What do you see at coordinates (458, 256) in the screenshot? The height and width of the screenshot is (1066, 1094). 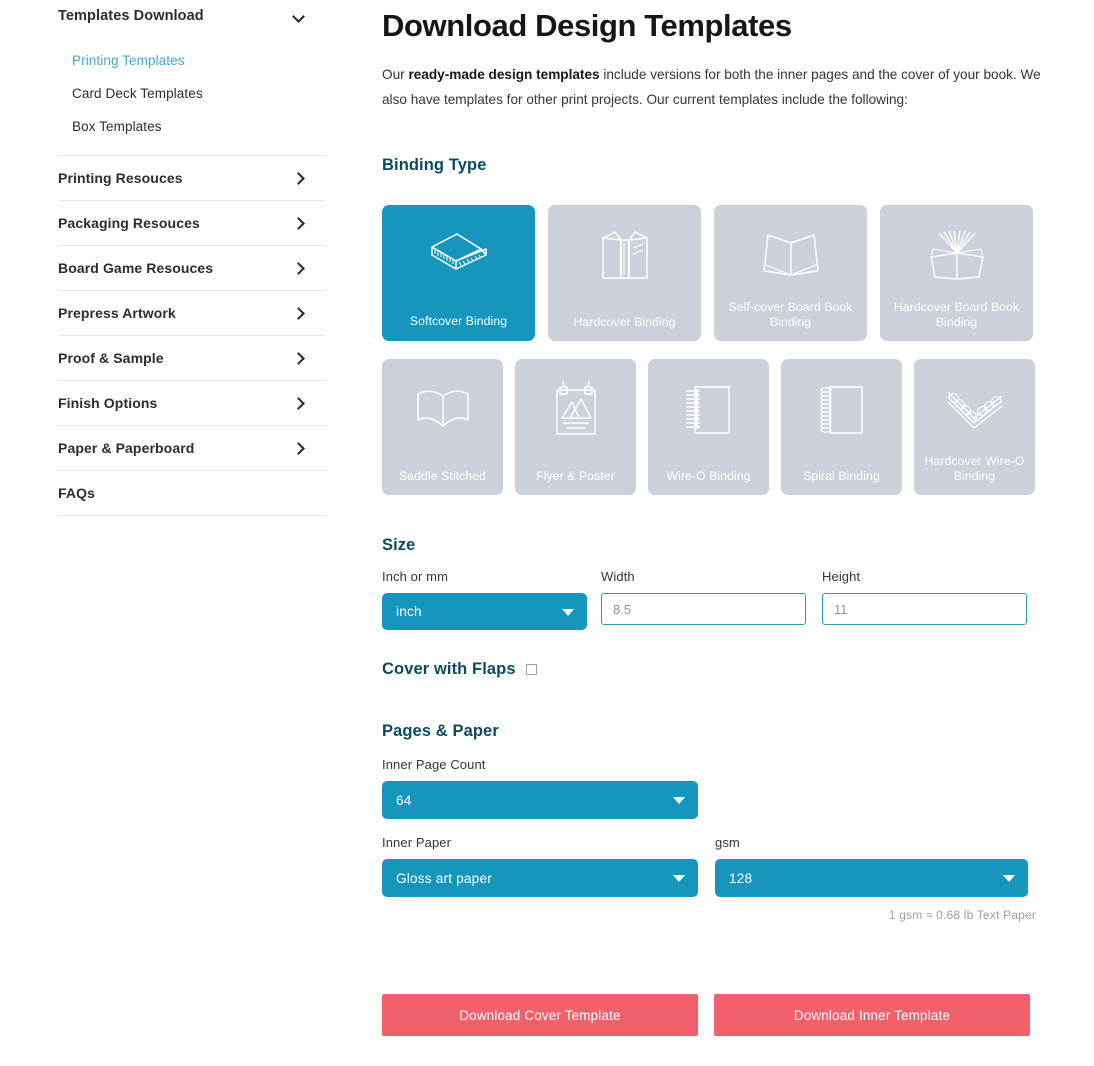 I see `softcover-book-icon` at bounding box center [458, 256].